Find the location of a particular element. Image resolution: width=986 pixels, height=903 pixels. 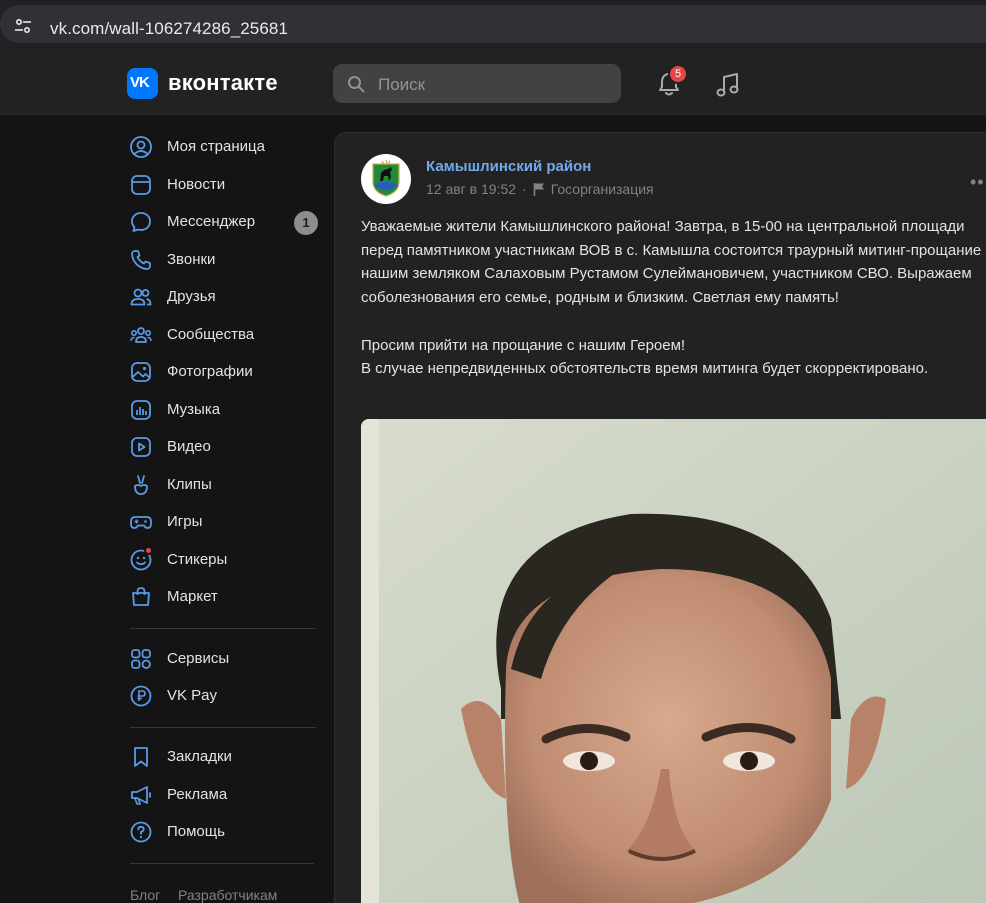

post-date: 12 авг в 19:52 is located at coordinates (471, 189).